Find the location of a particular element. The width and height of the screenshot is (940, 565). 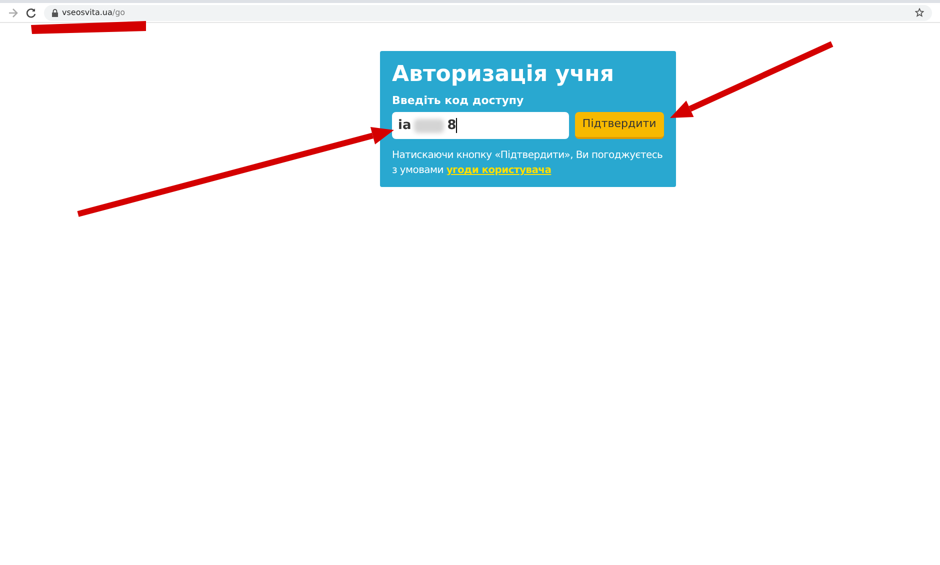

terms-notice: Натискаючи кнопку «Підтвердити», Ви погоджуєтесь з умовами угоди користувача is located at coordinates (528, 163).